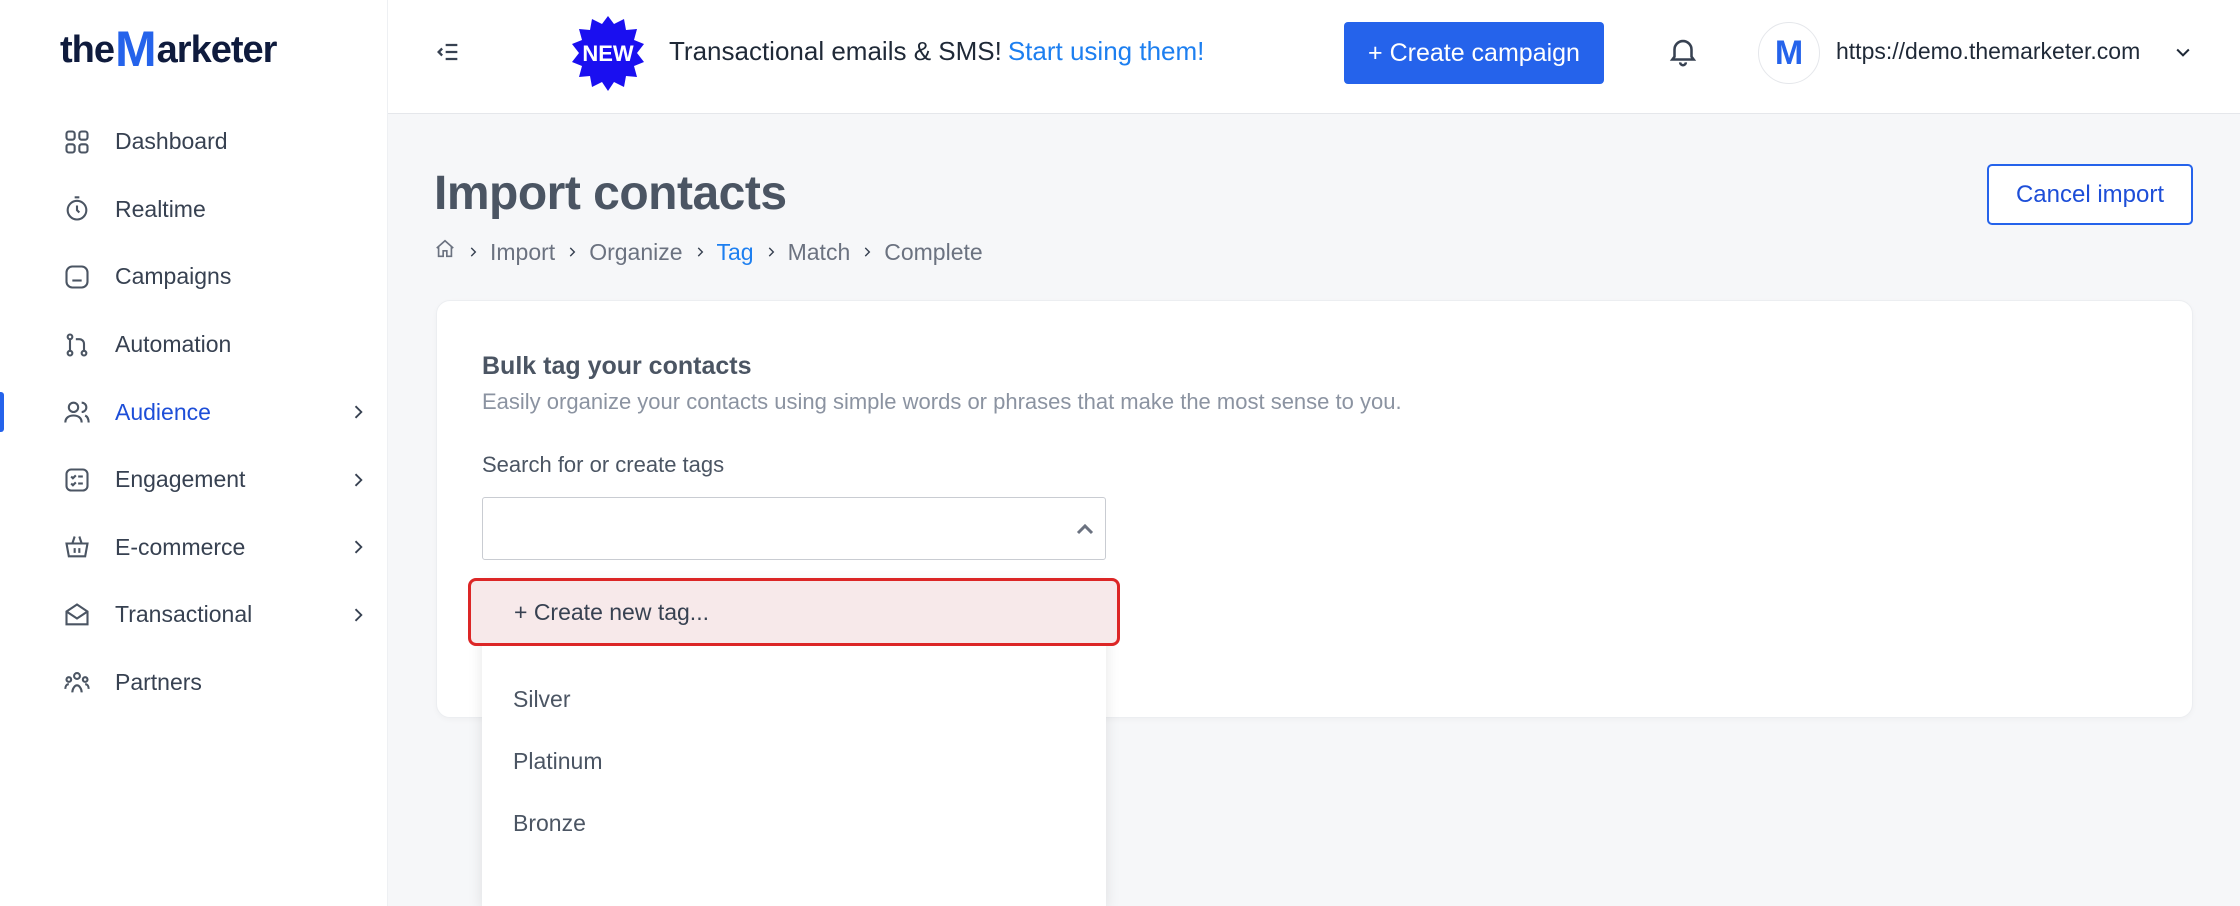  What do you see at coordinates (77, 480) in the screenshot?
I see `engagement-icon` at bounding box center [77, 480].